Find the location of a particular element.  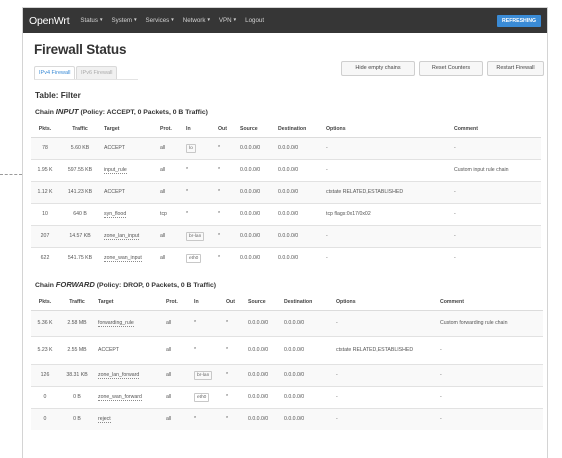

cell-in: eth0 is located at coordinates (199, 258).